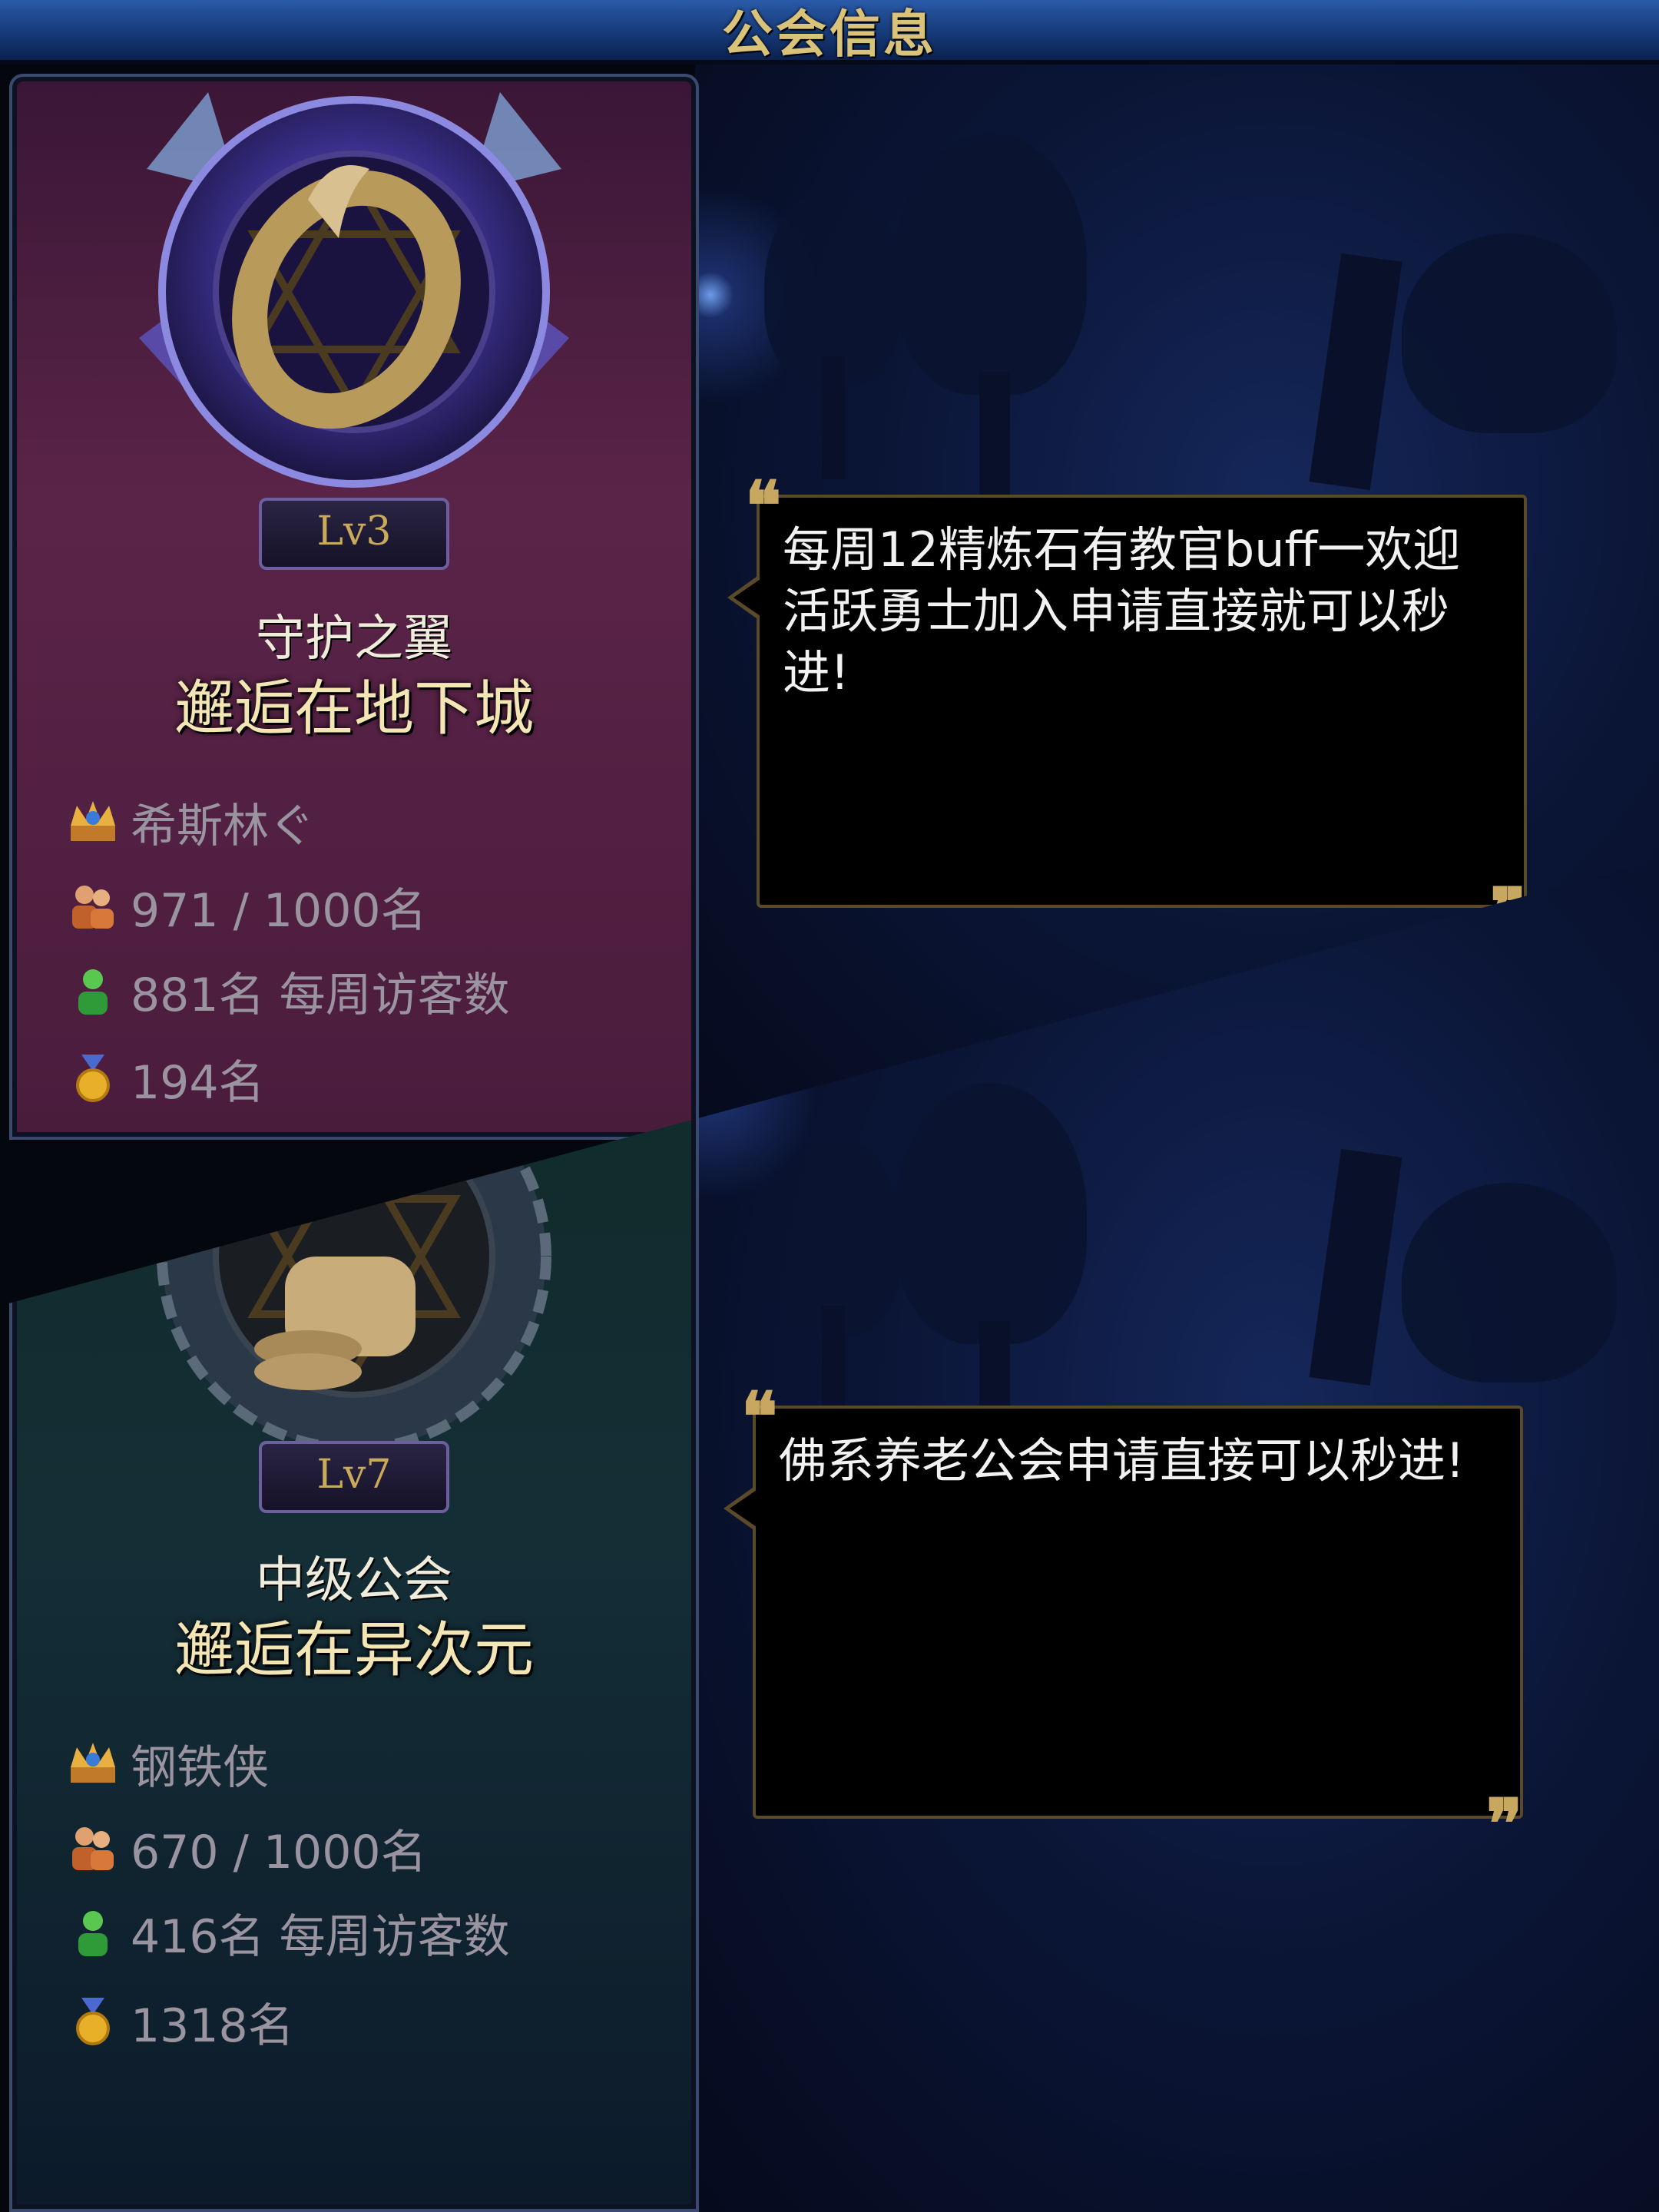 This screenshot has height=2212, width=1659. What do you see at coordinates (354, 1477) in the screenshot?
I see `guild-level-badge: Lv7` at bounding box center [354, 1477].